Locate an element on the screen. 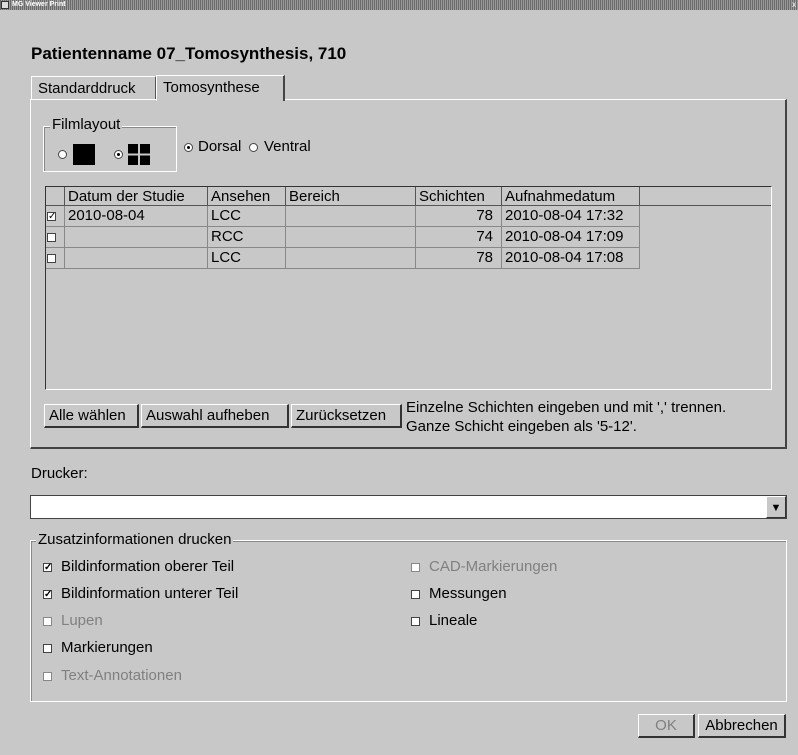 This screenshot has width=798, height=755. app-icon is located at coordinates (5, 5).